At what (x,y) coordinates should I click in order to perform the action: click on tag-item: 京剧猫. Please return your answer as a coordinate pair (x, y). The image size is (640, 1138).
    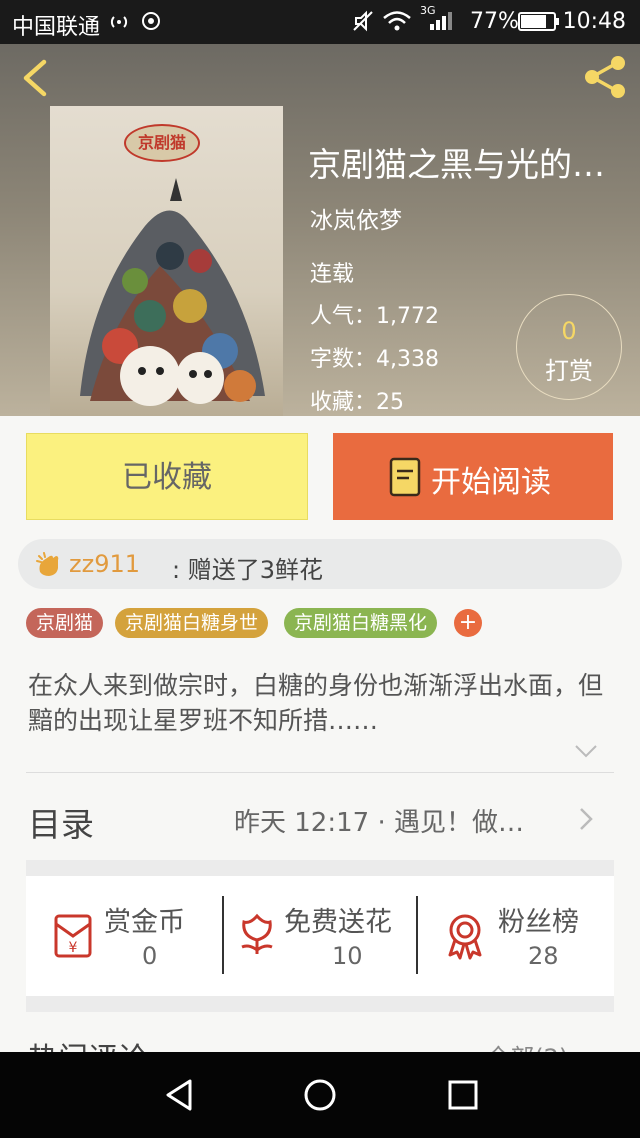
    Looking at the image, I should click on (65, 623).